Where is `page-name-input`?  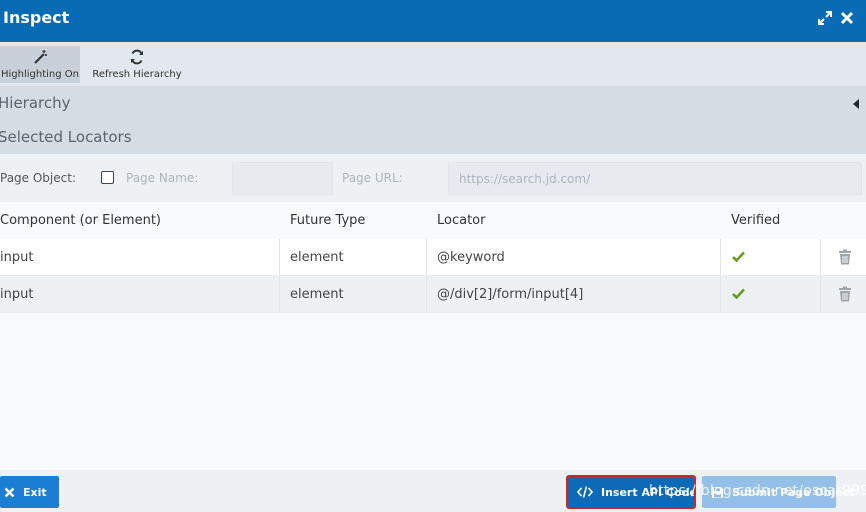 page-name-input is located at coordinates (282, 178).